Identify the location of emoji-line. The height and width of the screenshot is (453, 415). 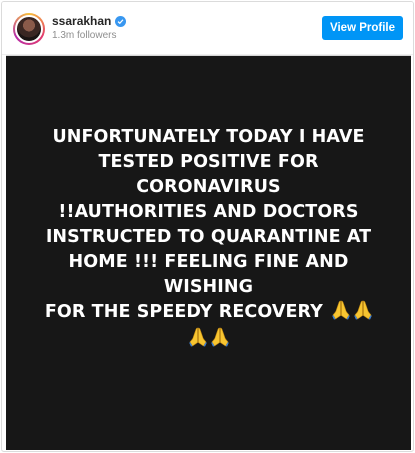
(208, 339).